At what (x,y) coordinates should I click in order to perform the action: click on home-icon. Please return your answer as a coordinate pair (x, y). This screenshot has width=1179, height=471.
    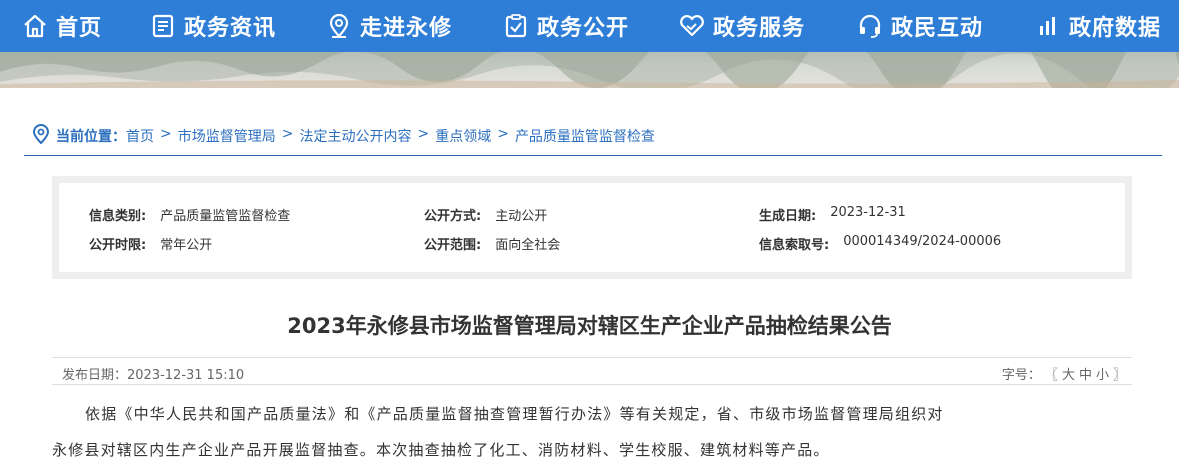
    Looking at the image, I should click on (35, 26).